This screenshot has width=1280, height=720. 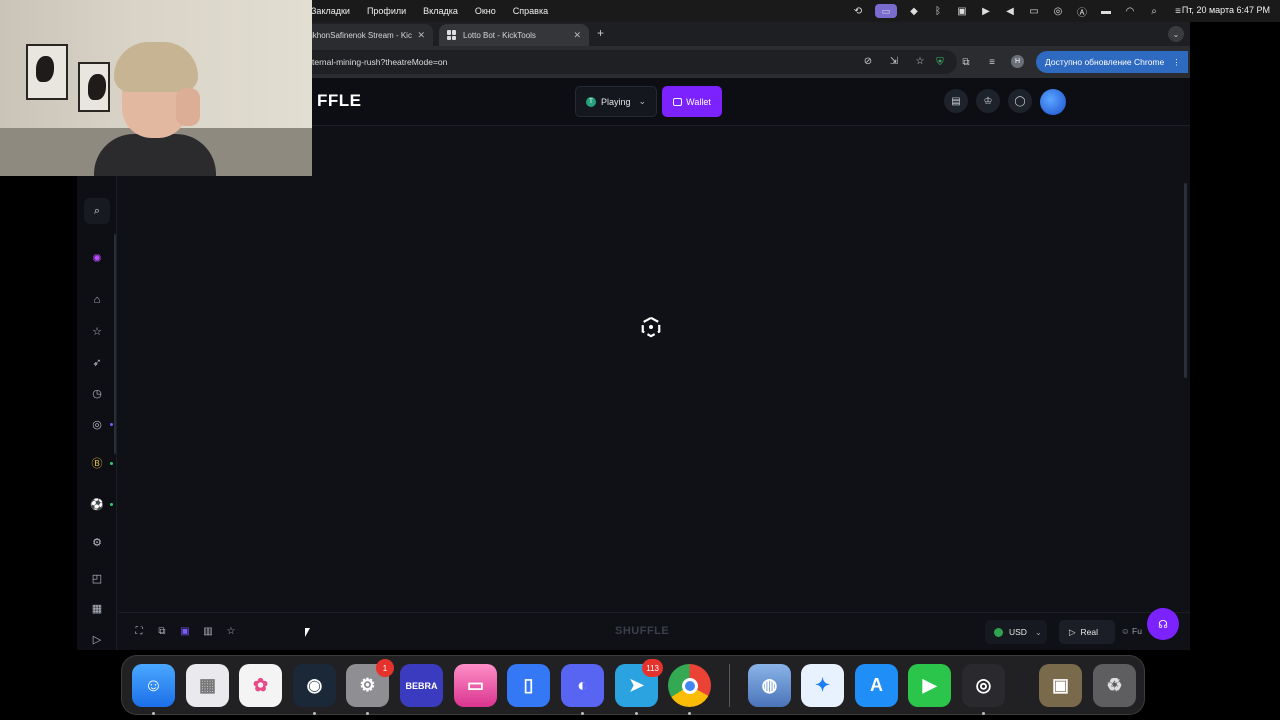 I want to click on tab-stream: ikhonSafinenok Stream - Kic ✕, so click(x=368, y=35).